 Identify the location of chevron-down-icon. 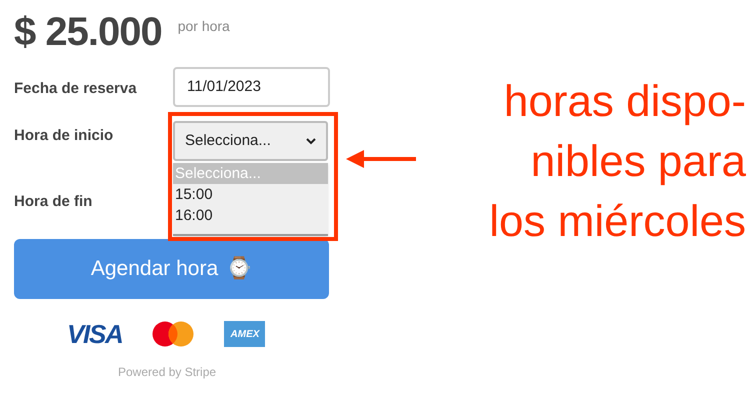
(311, 141).